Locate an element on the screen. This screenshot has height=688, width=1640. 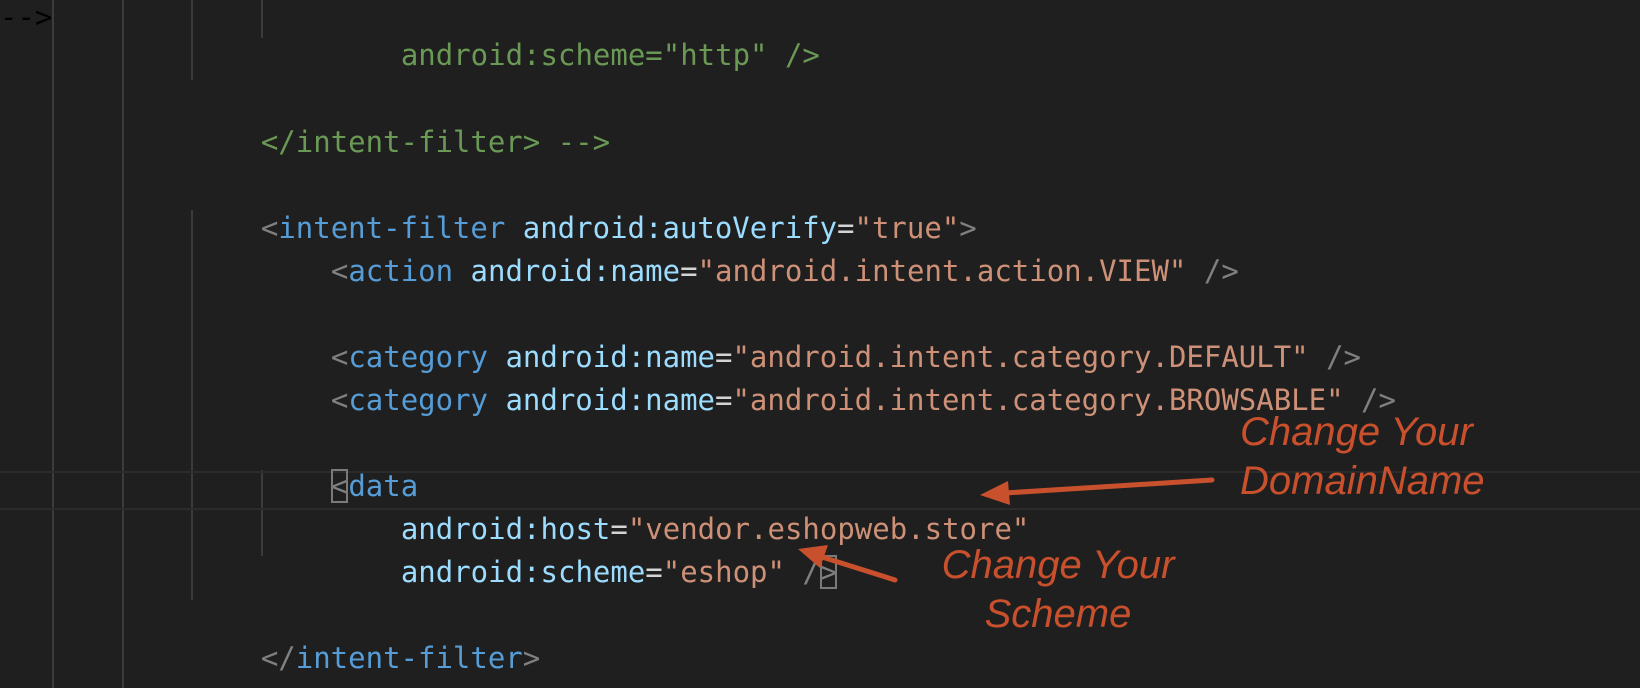
code-line-host: android:host="vendor.eshopweb.store" is located at coordinates (680, 507).